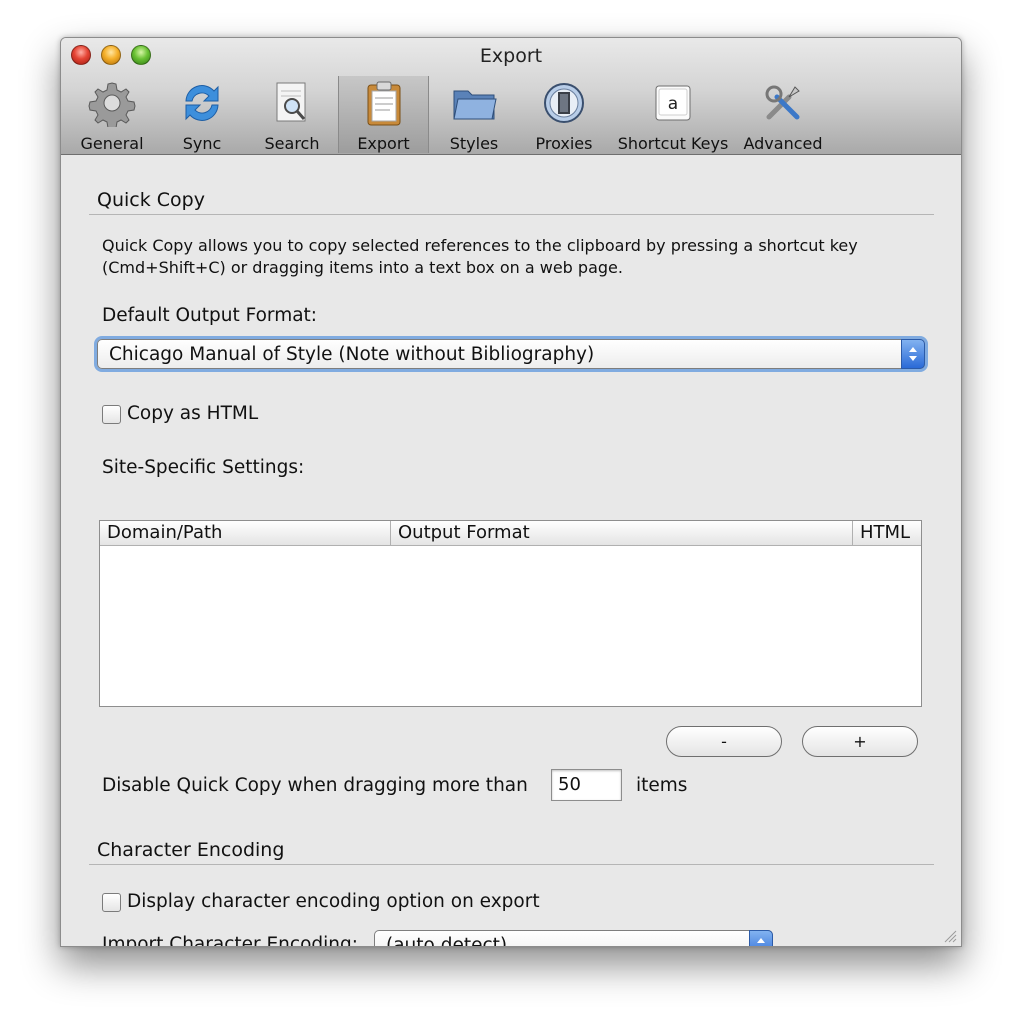 The image size is (1020, 1029). What do you see at coordinates (383, 143) in the screenshot?
I see `tab-export-label: Export` at bounding box center [383, 143].